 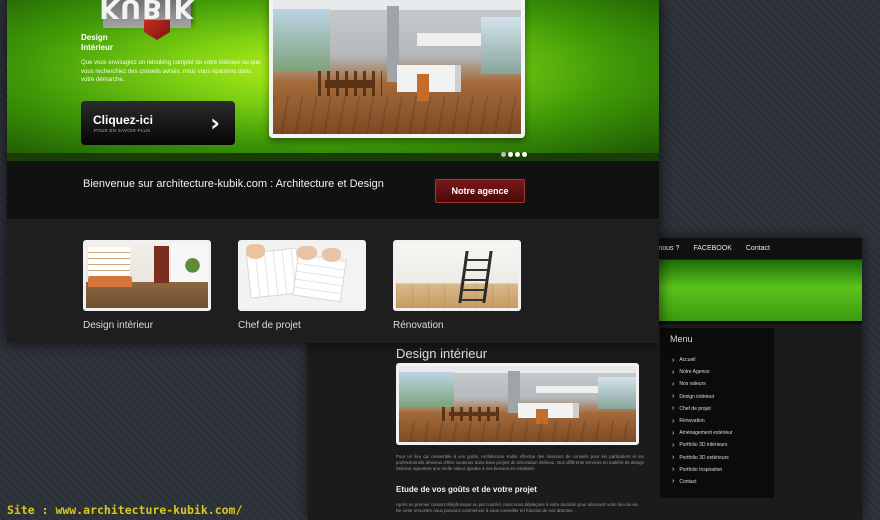 I want to click on inner-section-heading: Etude de vos goûts et de votre projet, so click(x=466, y=489).